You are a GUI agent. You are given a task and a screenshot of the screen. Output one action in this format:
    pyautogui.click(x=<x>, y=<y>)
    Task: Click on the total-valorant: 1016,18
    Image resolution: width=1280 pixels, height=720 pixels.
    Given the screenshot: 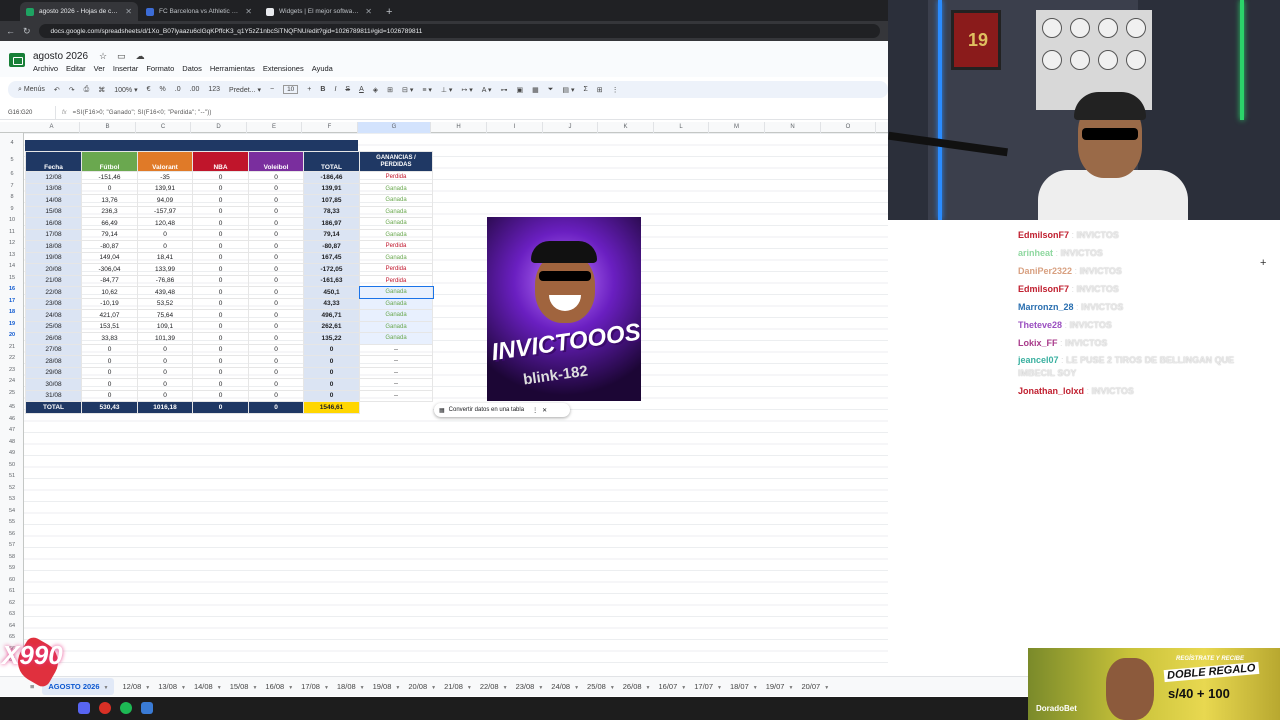 What is the action you would take?
    pyautogui.click(x=165, y=407)
    